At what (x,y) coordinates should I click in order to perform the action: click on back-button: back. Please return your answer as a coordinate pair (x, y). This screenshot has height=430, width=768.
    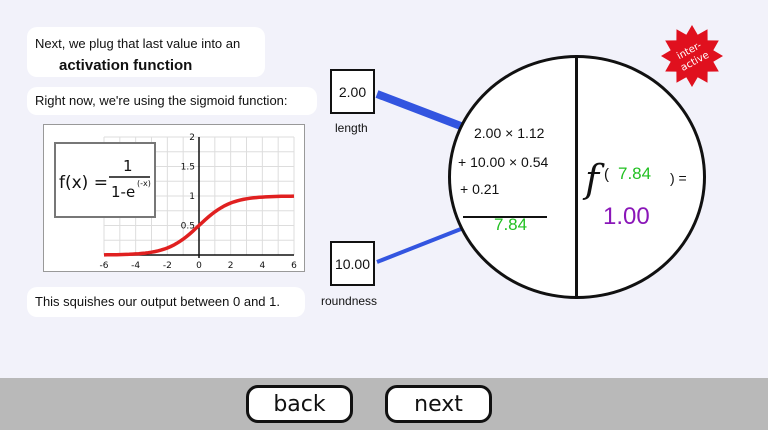
    Looking at the image, I should click on (299, 404).